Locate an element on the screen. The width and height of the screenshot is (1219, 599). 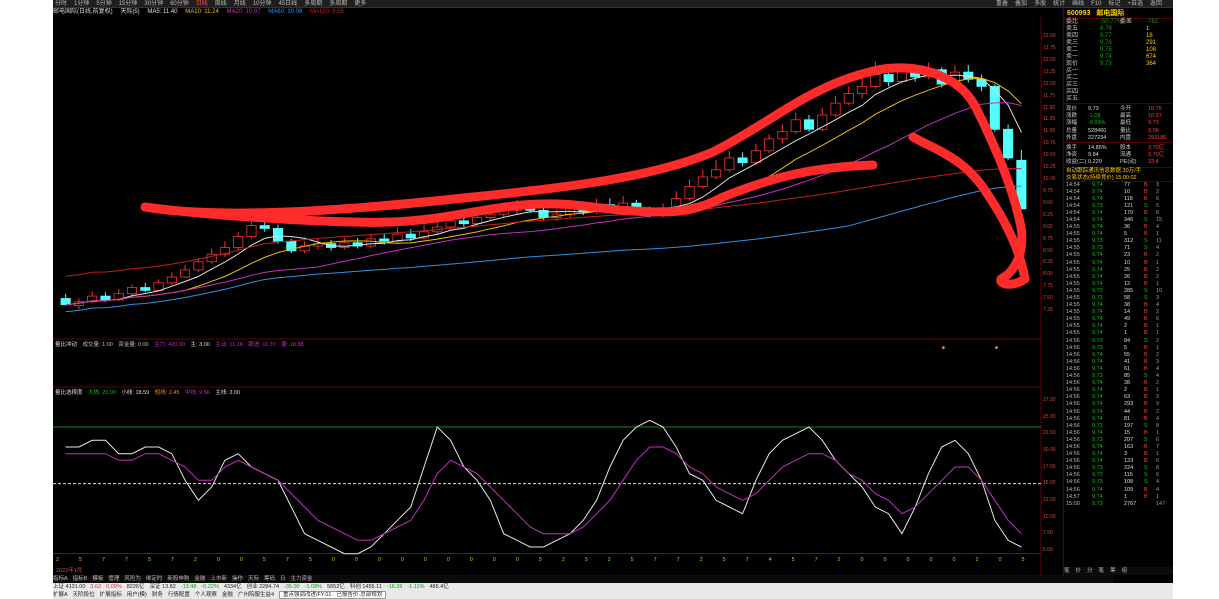
tool-button: 画线 is located at coordinates (1078, 3).